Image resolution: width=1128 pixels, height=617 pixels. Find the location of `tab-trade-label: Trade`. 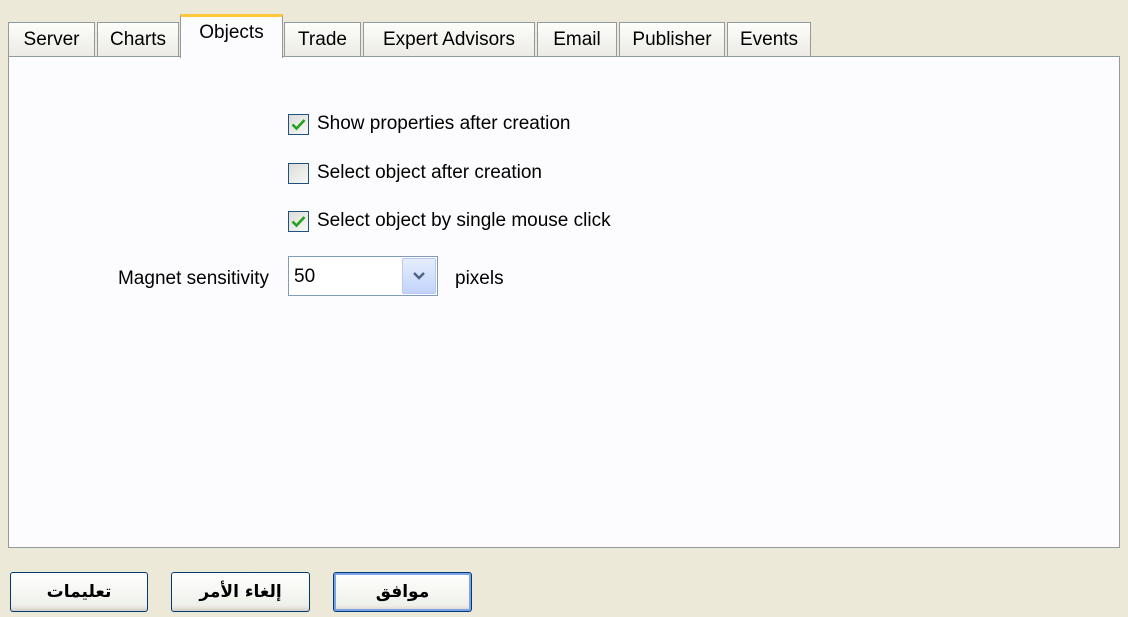

tab-trade-label: Trade is located at coordinates (322, 39).